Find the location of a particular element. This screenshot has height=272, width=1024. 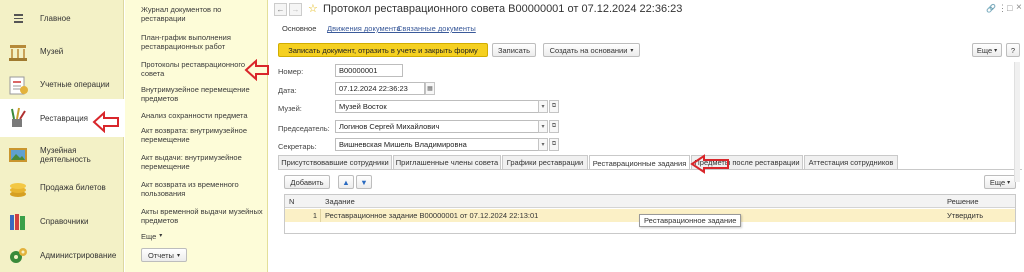

tab-staff-certification: Аттестация сотрудников is located at coordinates (851, 162).